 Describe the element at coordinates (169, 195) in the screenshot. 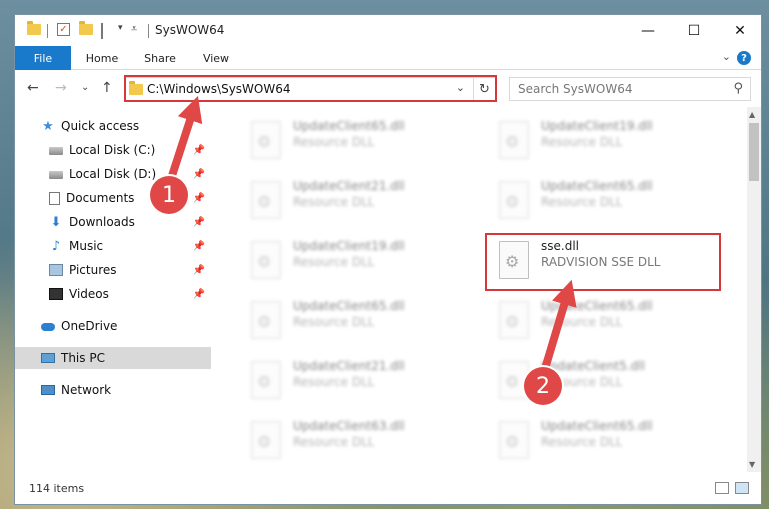

I see `step-1-badge: 1` at that location.